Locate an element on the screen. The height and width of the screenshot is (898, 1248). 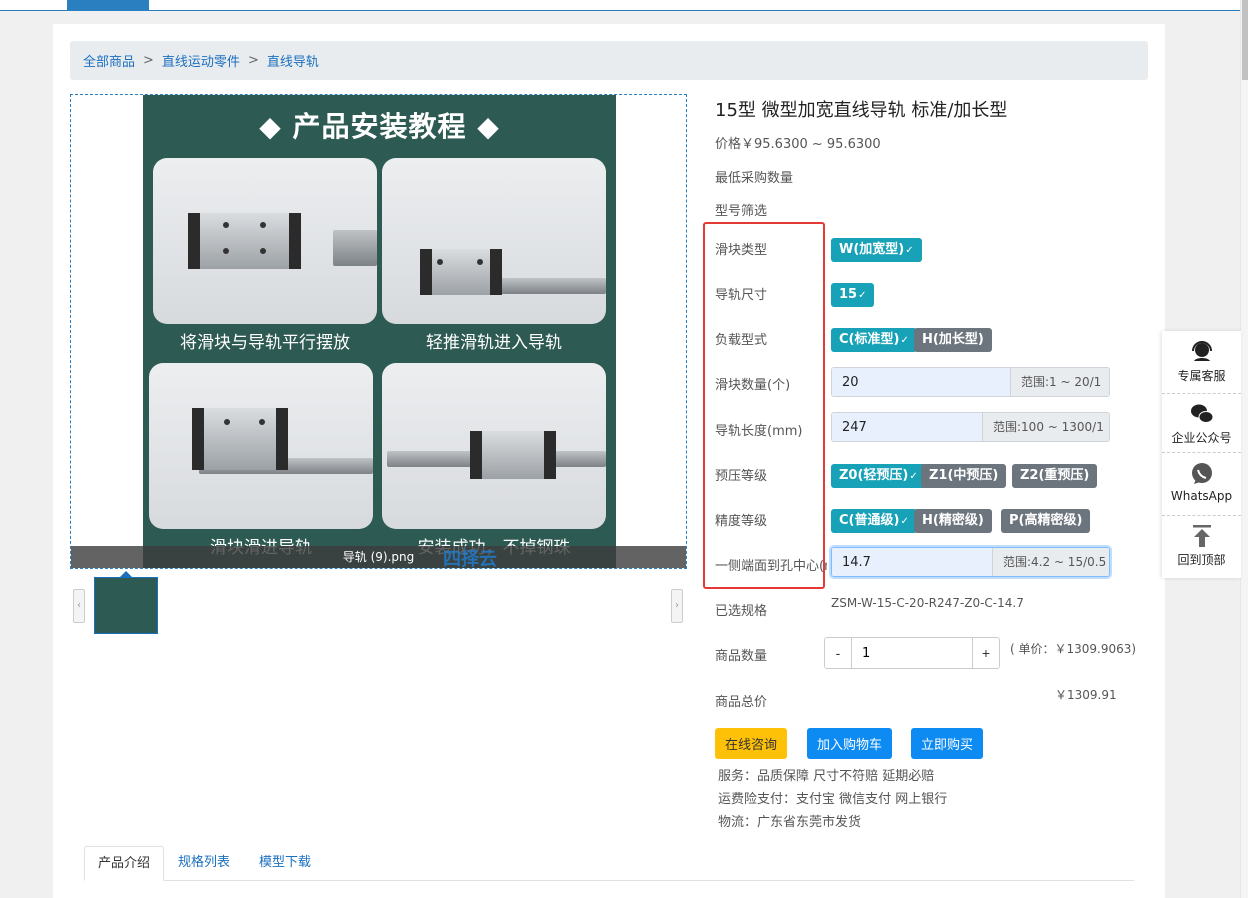
breadcrumb-all-products: 全部商品 is located at coordinates (109, 60).